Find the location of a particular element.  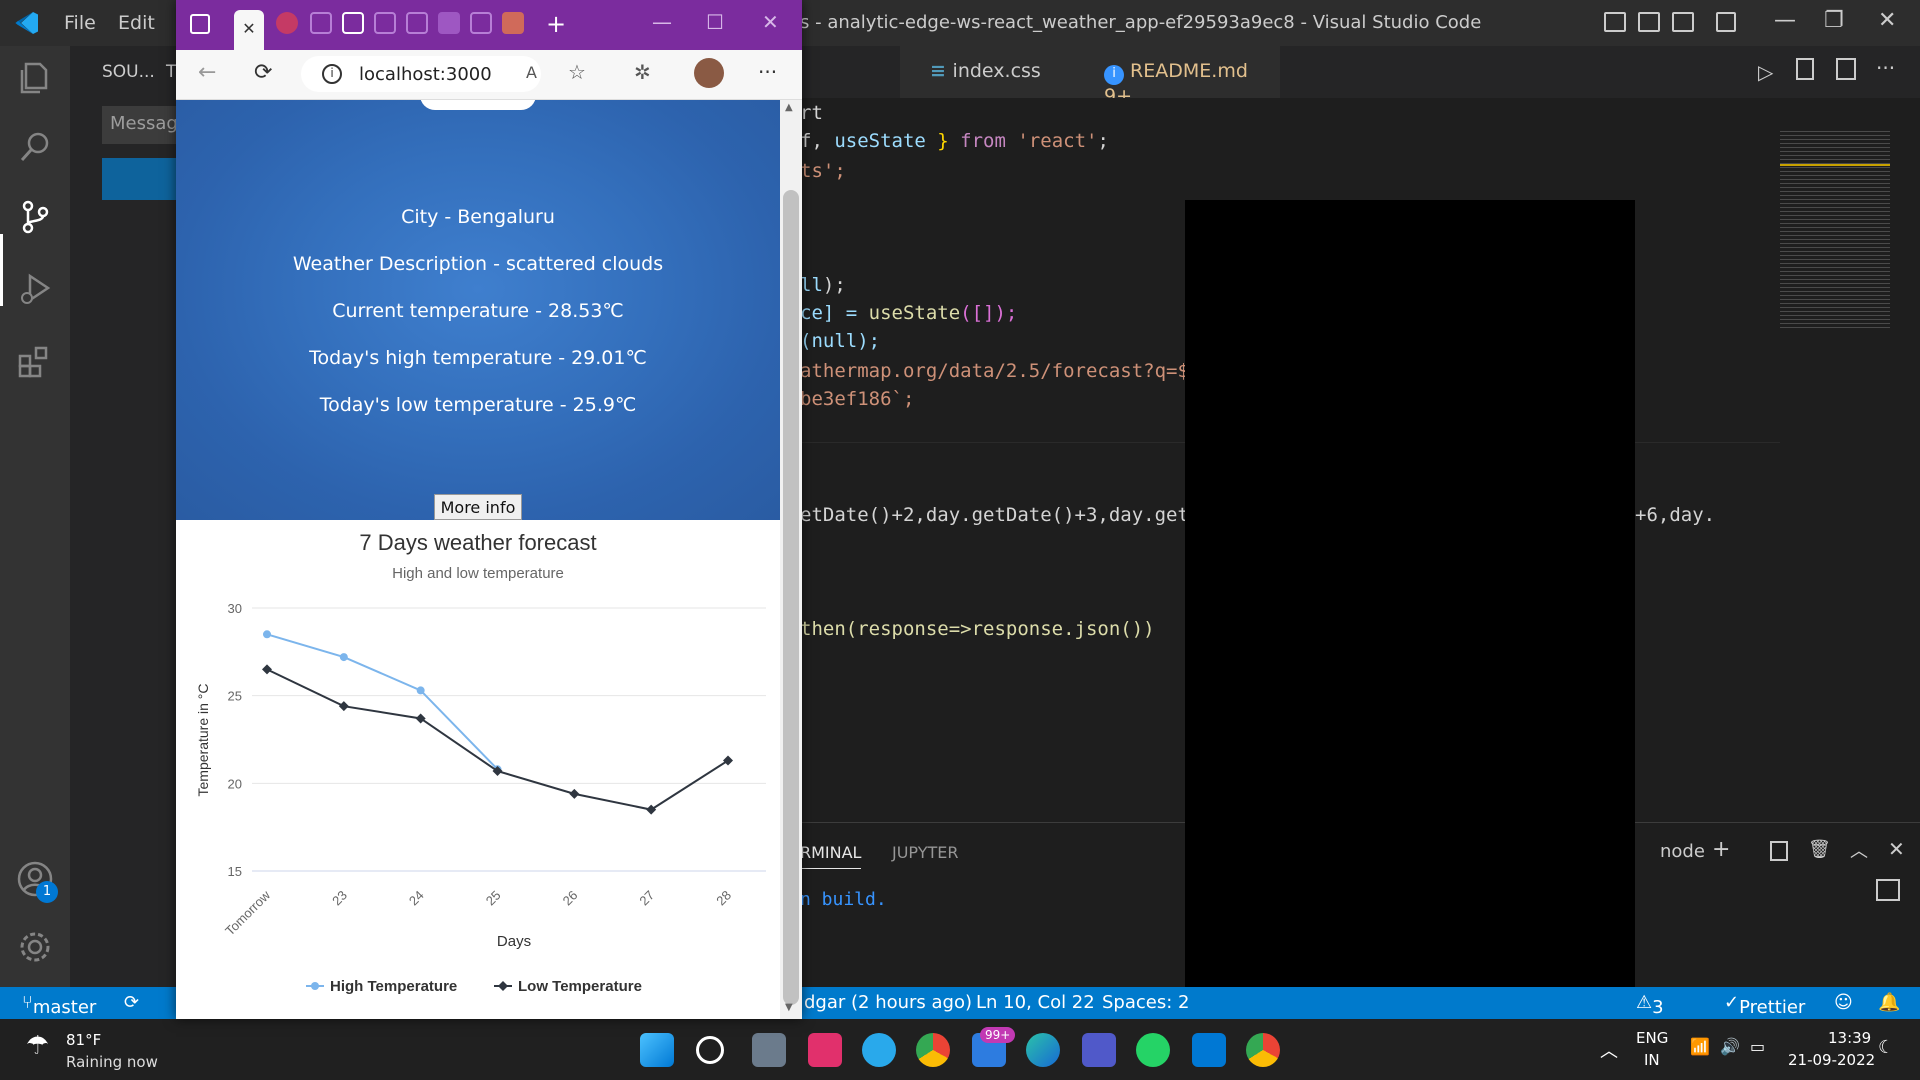

toggle-secondary-sidebar-icon is located at coordinates (1683, 22).